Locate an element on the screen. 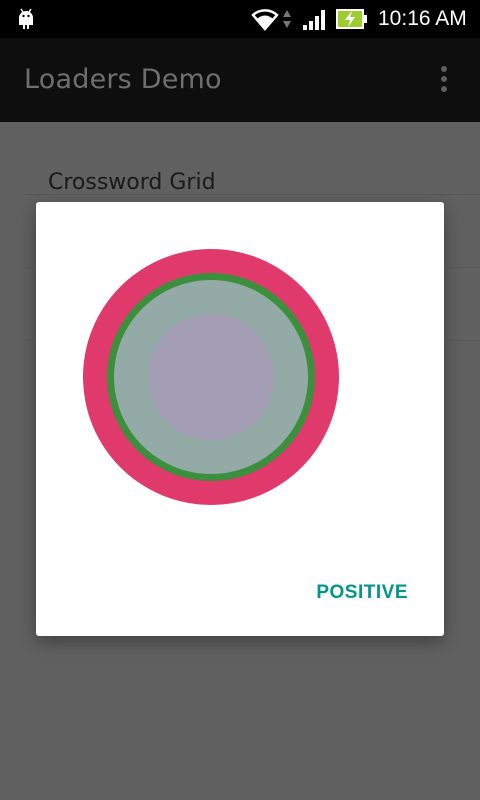 The image size is (480, 800). positive-button: POSITIVE is located at coordinates (362, 593).